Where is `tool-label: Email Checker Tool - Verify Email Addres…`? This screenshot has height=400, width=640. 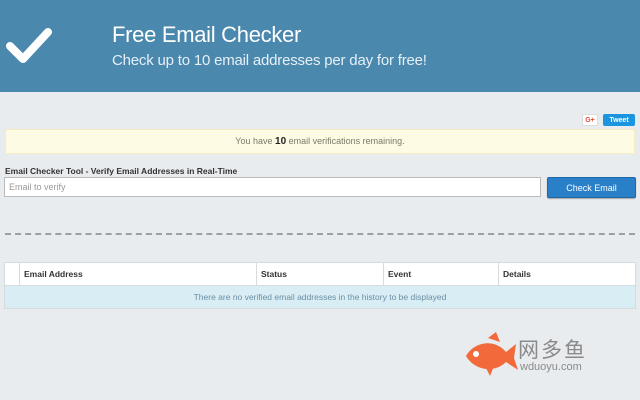 tool-label: Email Checker Tool - Verify Email Addres… is located at coordinates (121, 171).